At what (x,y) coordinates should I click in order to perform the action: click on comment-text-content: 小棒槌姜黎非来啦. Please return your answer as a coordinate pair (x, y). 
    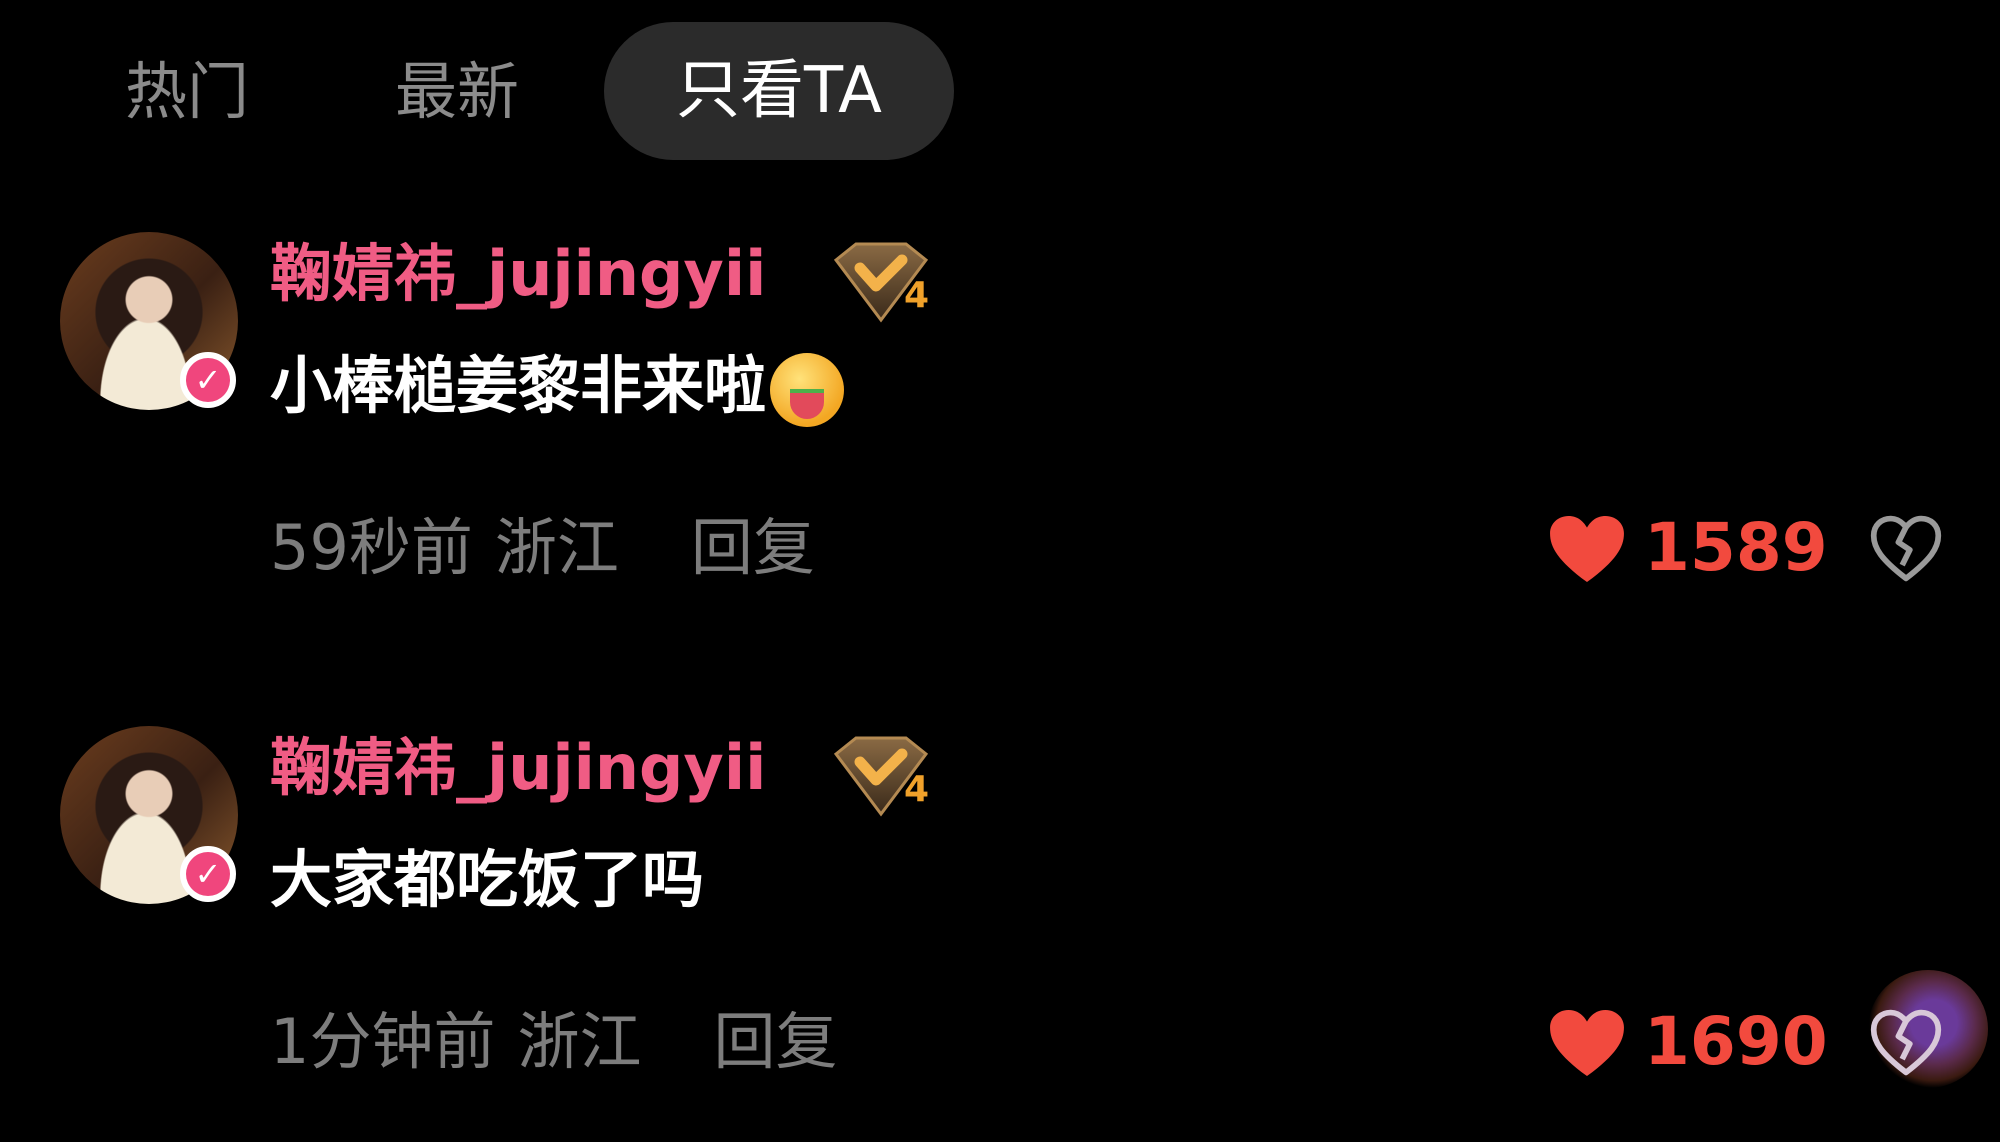
    Looking at the image, I should click on (518, 385).